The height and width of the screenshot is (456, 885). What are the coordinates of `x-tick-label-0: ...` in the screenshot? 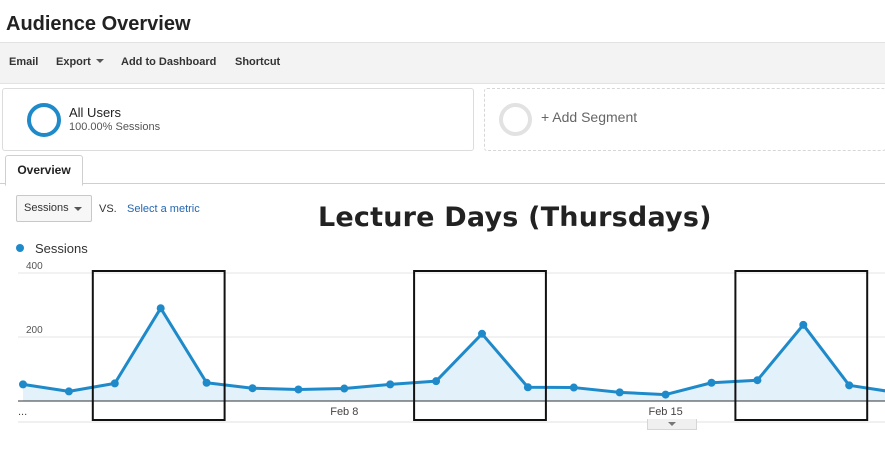 It's located at (22, 412).